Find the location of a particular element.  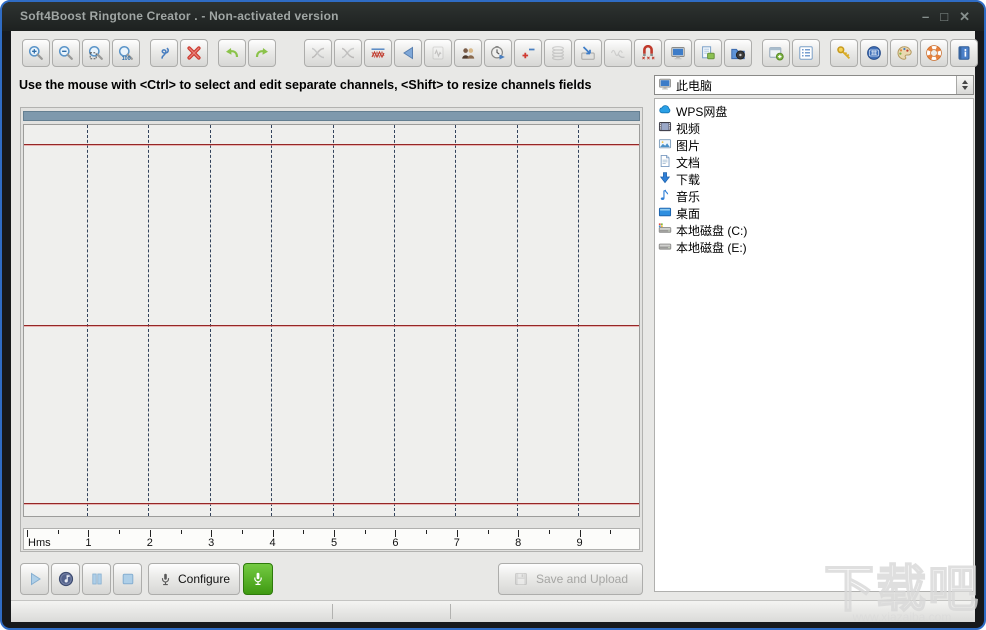

website-icon is located at coordinates (874, 53).